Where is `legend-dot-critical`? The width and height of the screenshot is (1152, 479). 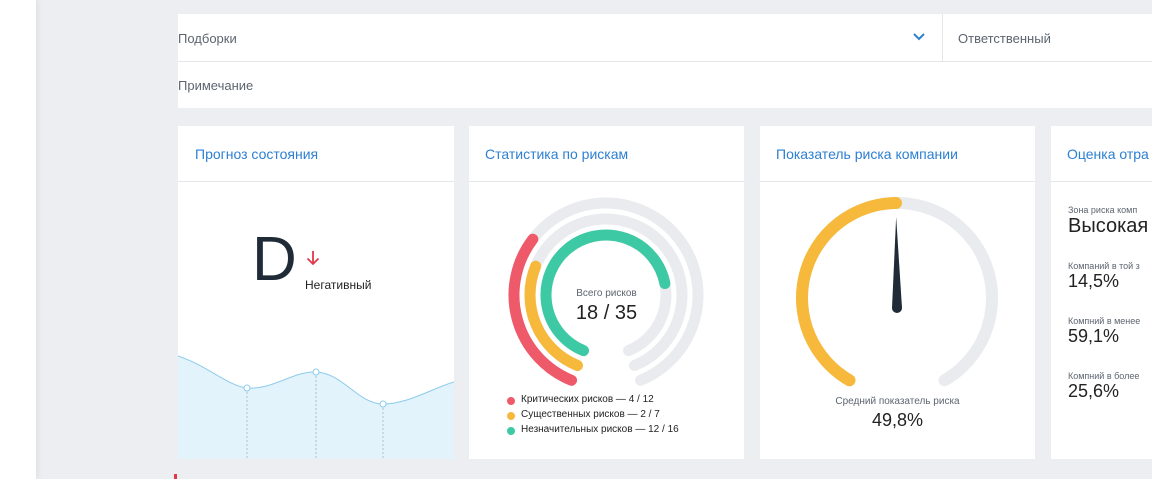
legend-dot-critical is located at coordinates (511, 401).